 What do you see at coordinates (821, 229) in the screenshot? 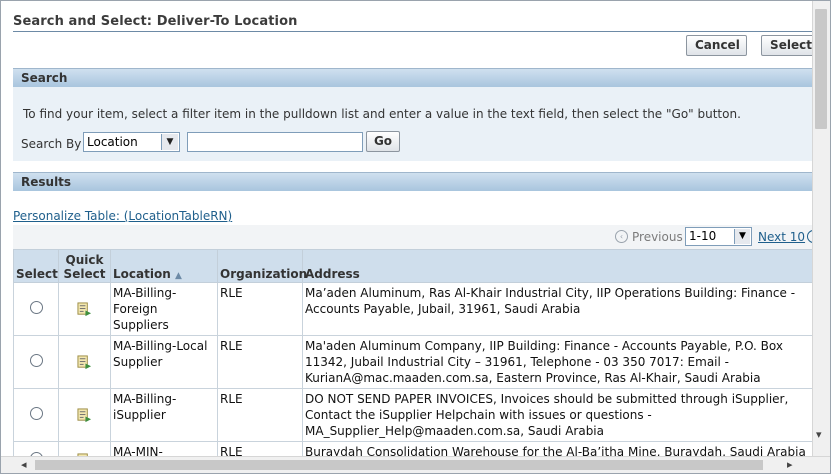
I see `vertical-scrollbar: ▾` at bounding box center [821, 229].